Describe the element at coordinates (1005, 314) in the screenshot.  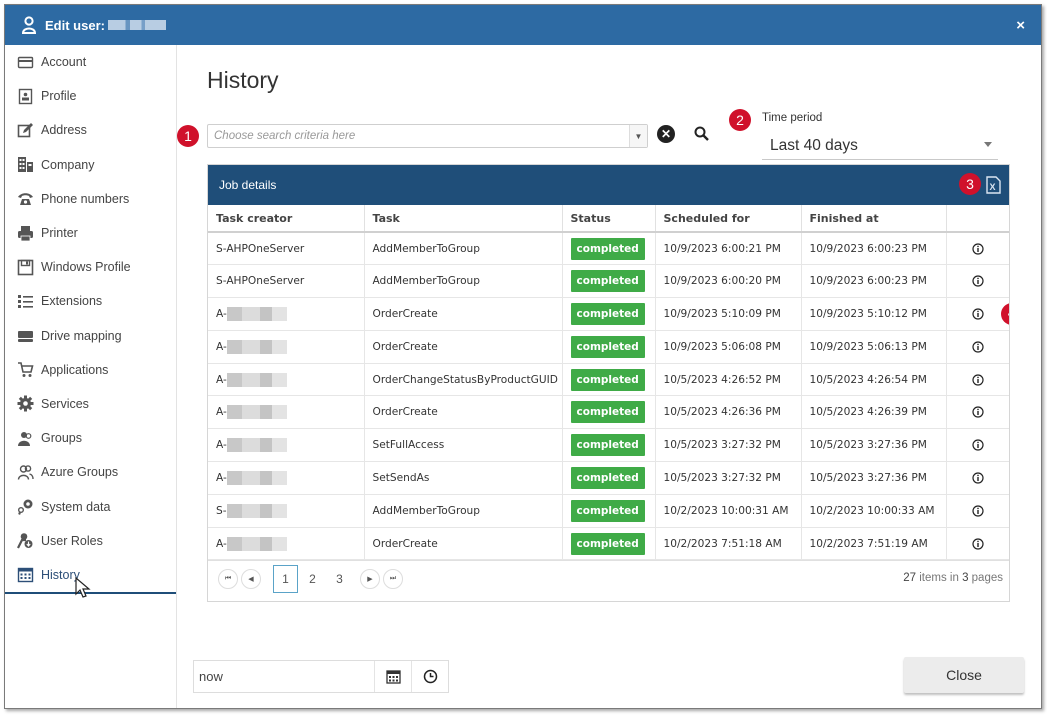
I see `callout-badge-4: 4` at that location.